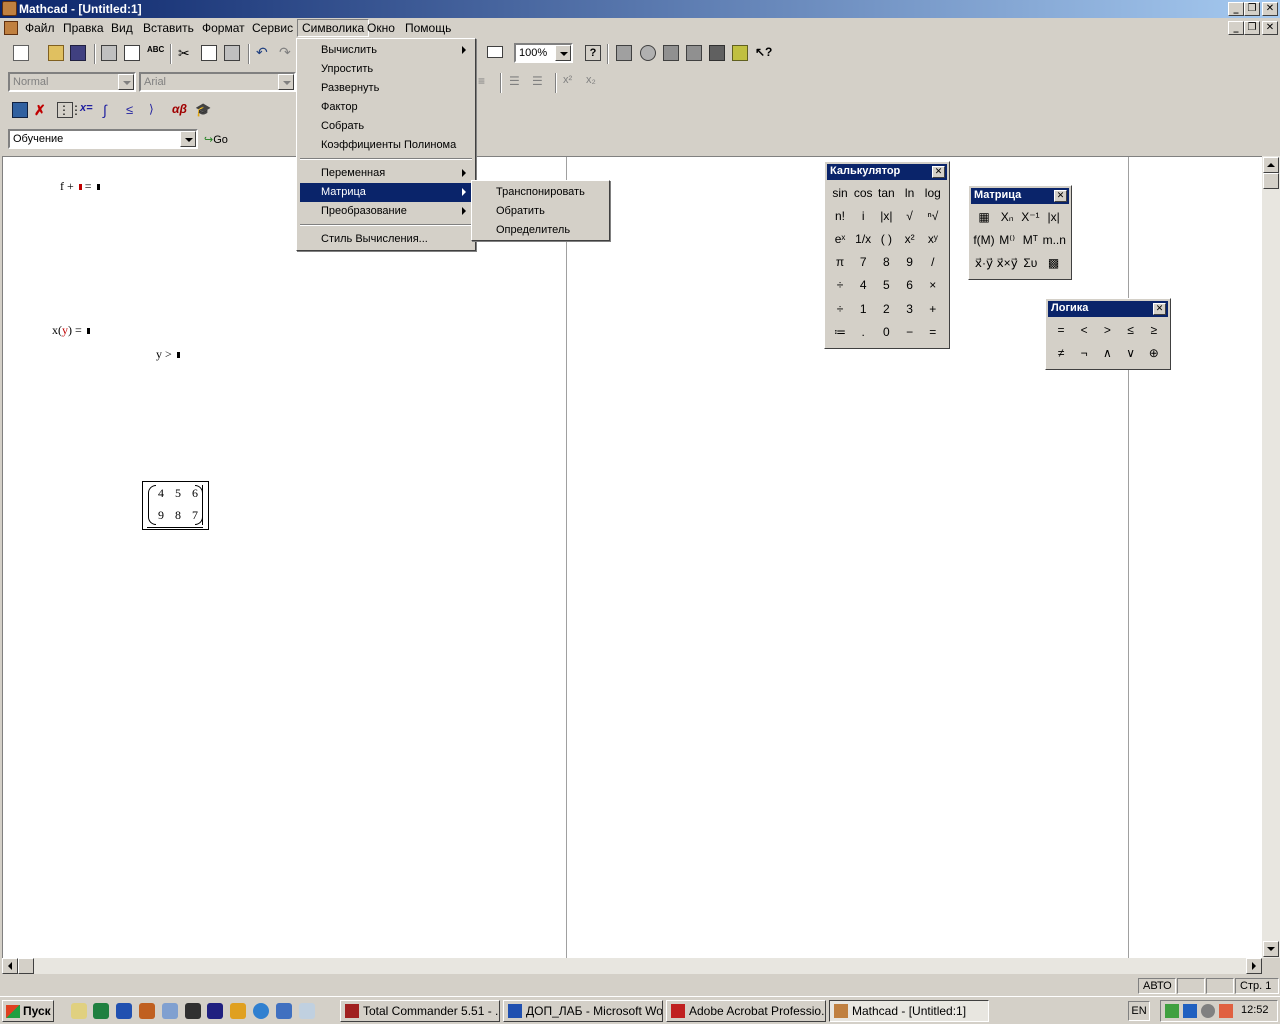  I want to click on task-mathcad: Mathcad - [Untitled:1], so click(909, 1011).